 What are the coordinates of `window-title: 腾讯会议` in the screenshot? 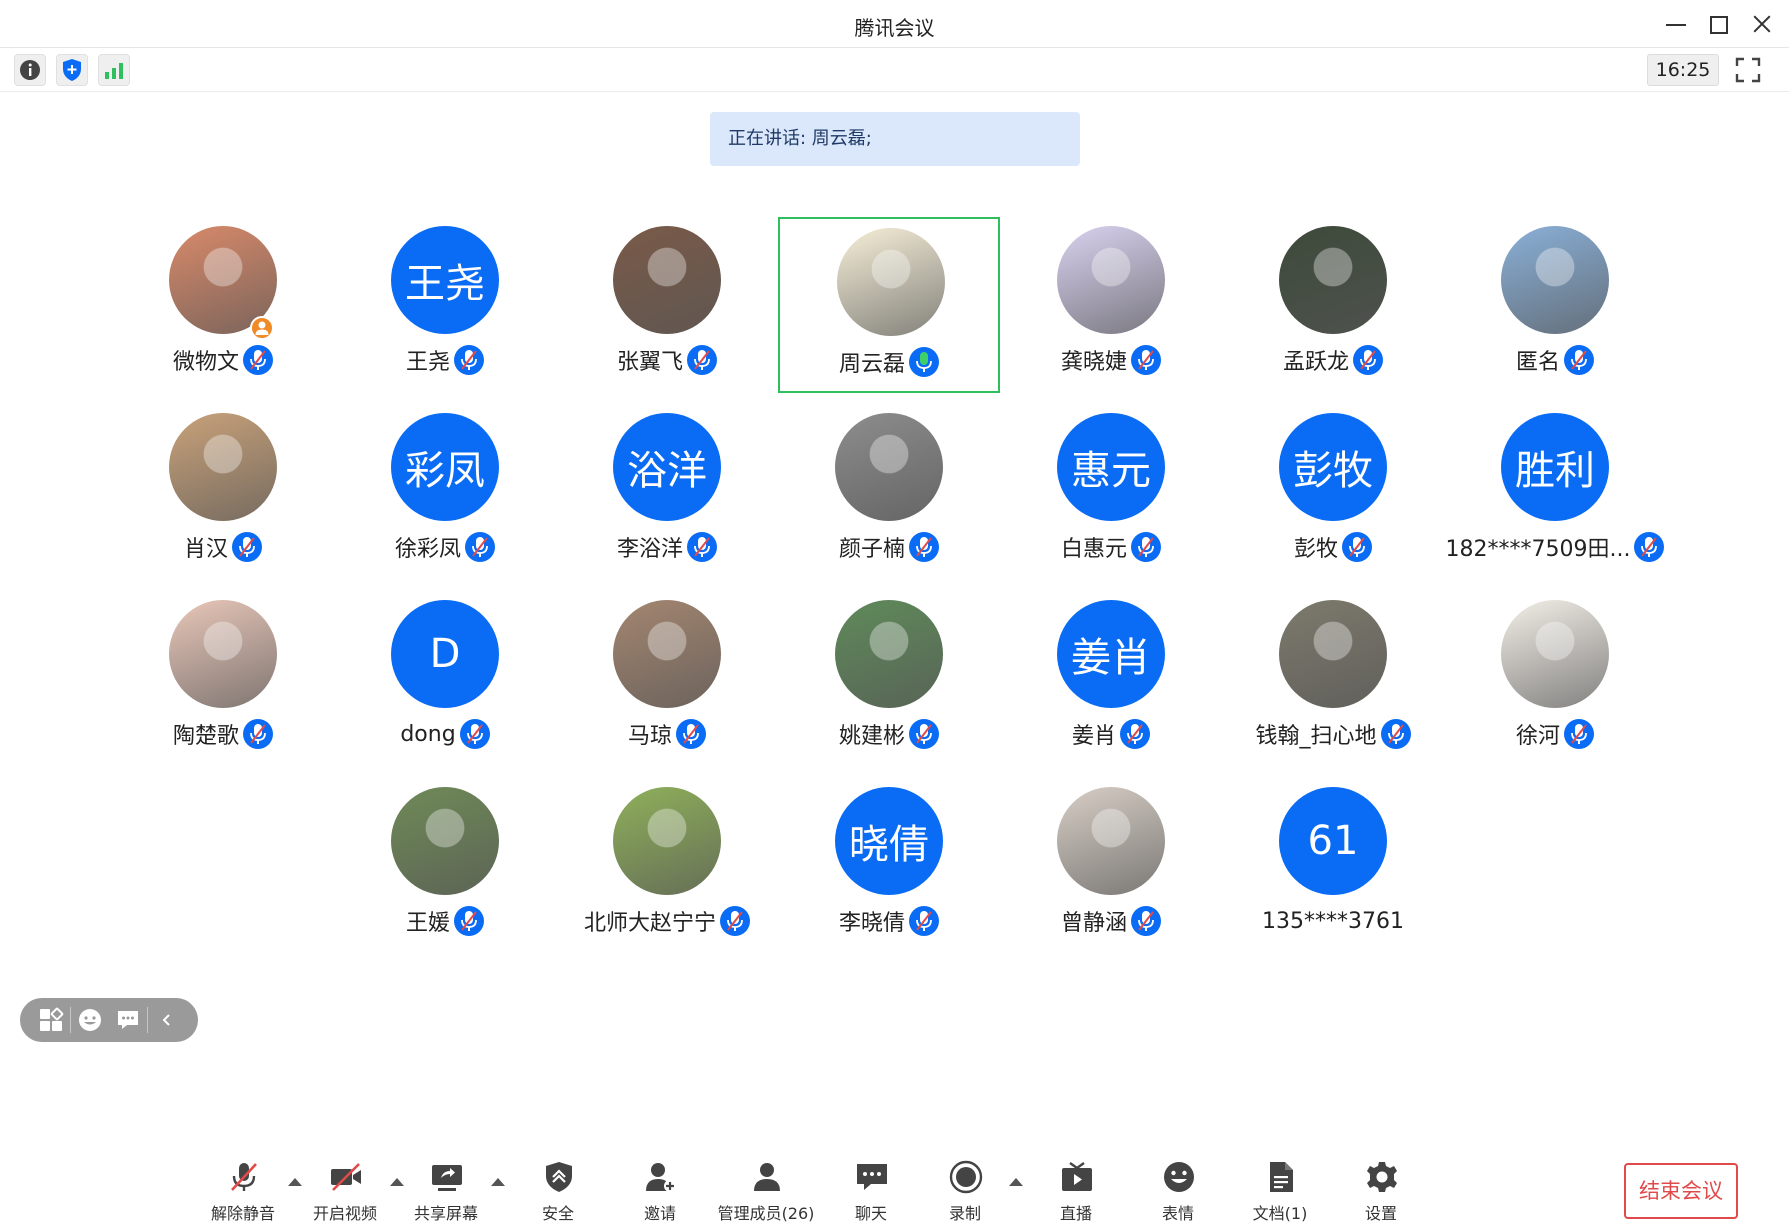 It's located at (894, 28).